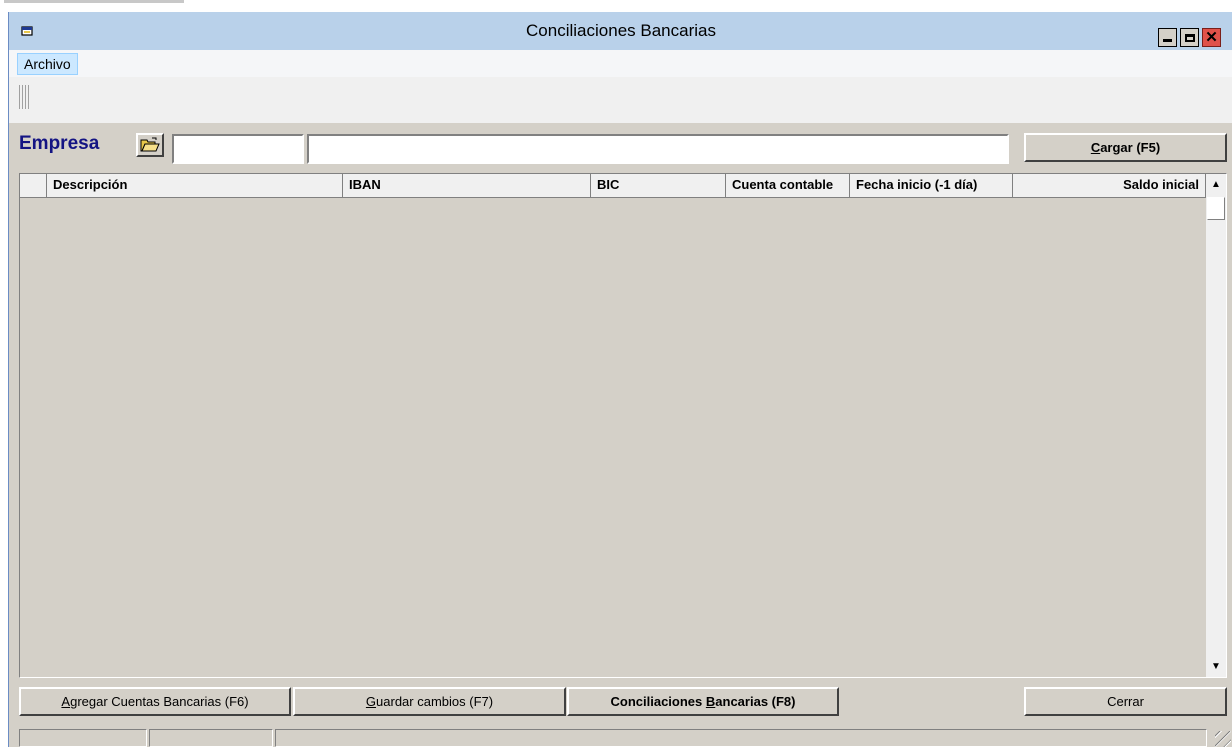  Describe the element at coordinates (435, 701) in the screenshot. I see `guardar-label: uardar cambios (F7)` at that location.